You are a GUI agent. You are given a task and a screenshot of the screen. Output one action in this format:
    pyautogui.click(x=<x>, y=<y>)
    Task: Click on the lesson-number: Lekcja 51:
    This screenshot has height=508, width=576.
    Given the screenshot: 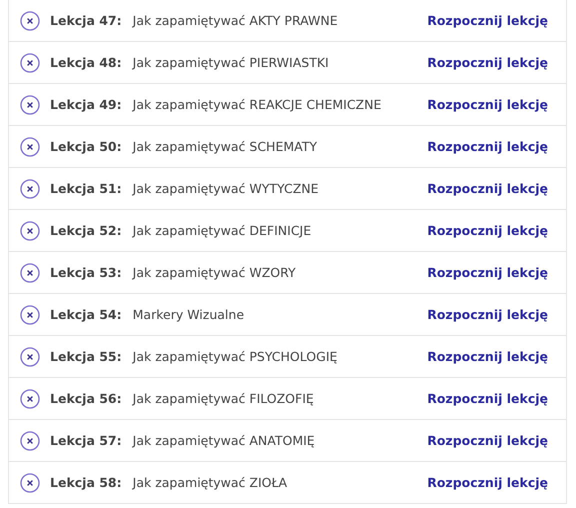 What is the action you would take?
    pyautogui.click(x=86, y=188)
    